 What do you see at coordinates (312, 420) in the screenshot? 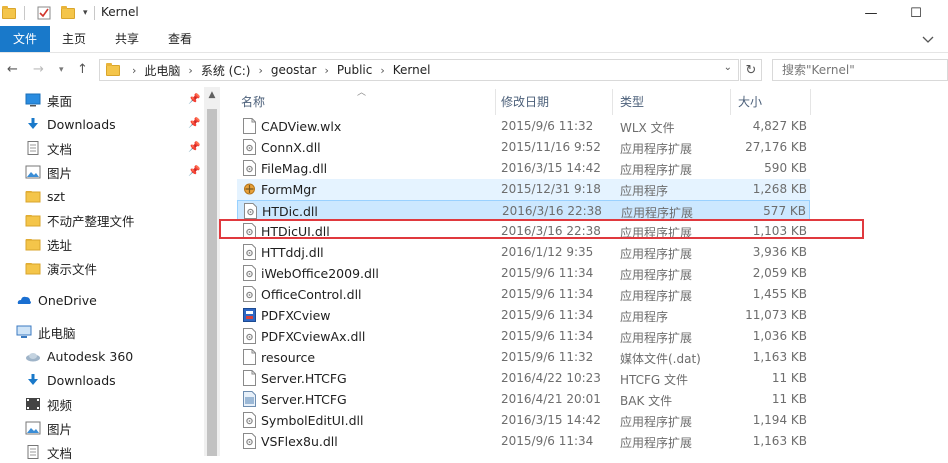
I see `file-name: SymbolEditUI.dll` at bounding box center [312, 420].